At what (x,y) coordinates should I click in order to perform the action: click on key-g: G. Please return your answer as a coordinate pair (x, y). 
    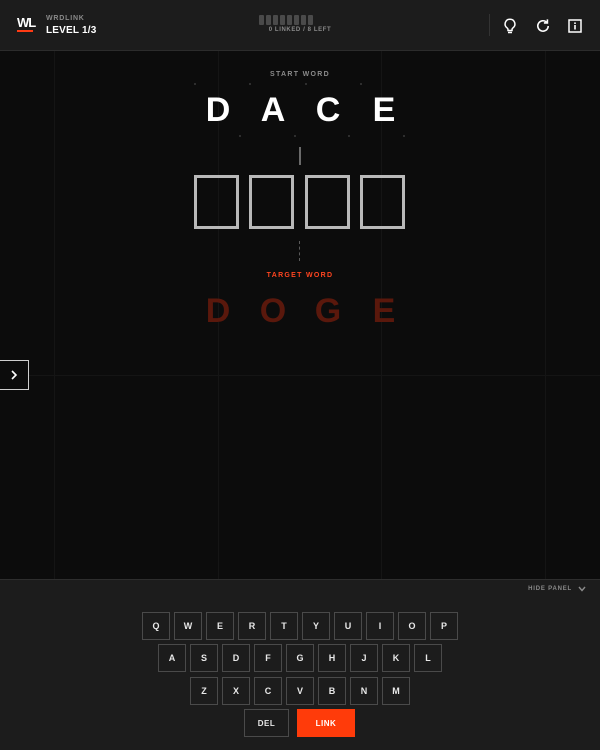
    Looking at the image, I should click on (300, 658).